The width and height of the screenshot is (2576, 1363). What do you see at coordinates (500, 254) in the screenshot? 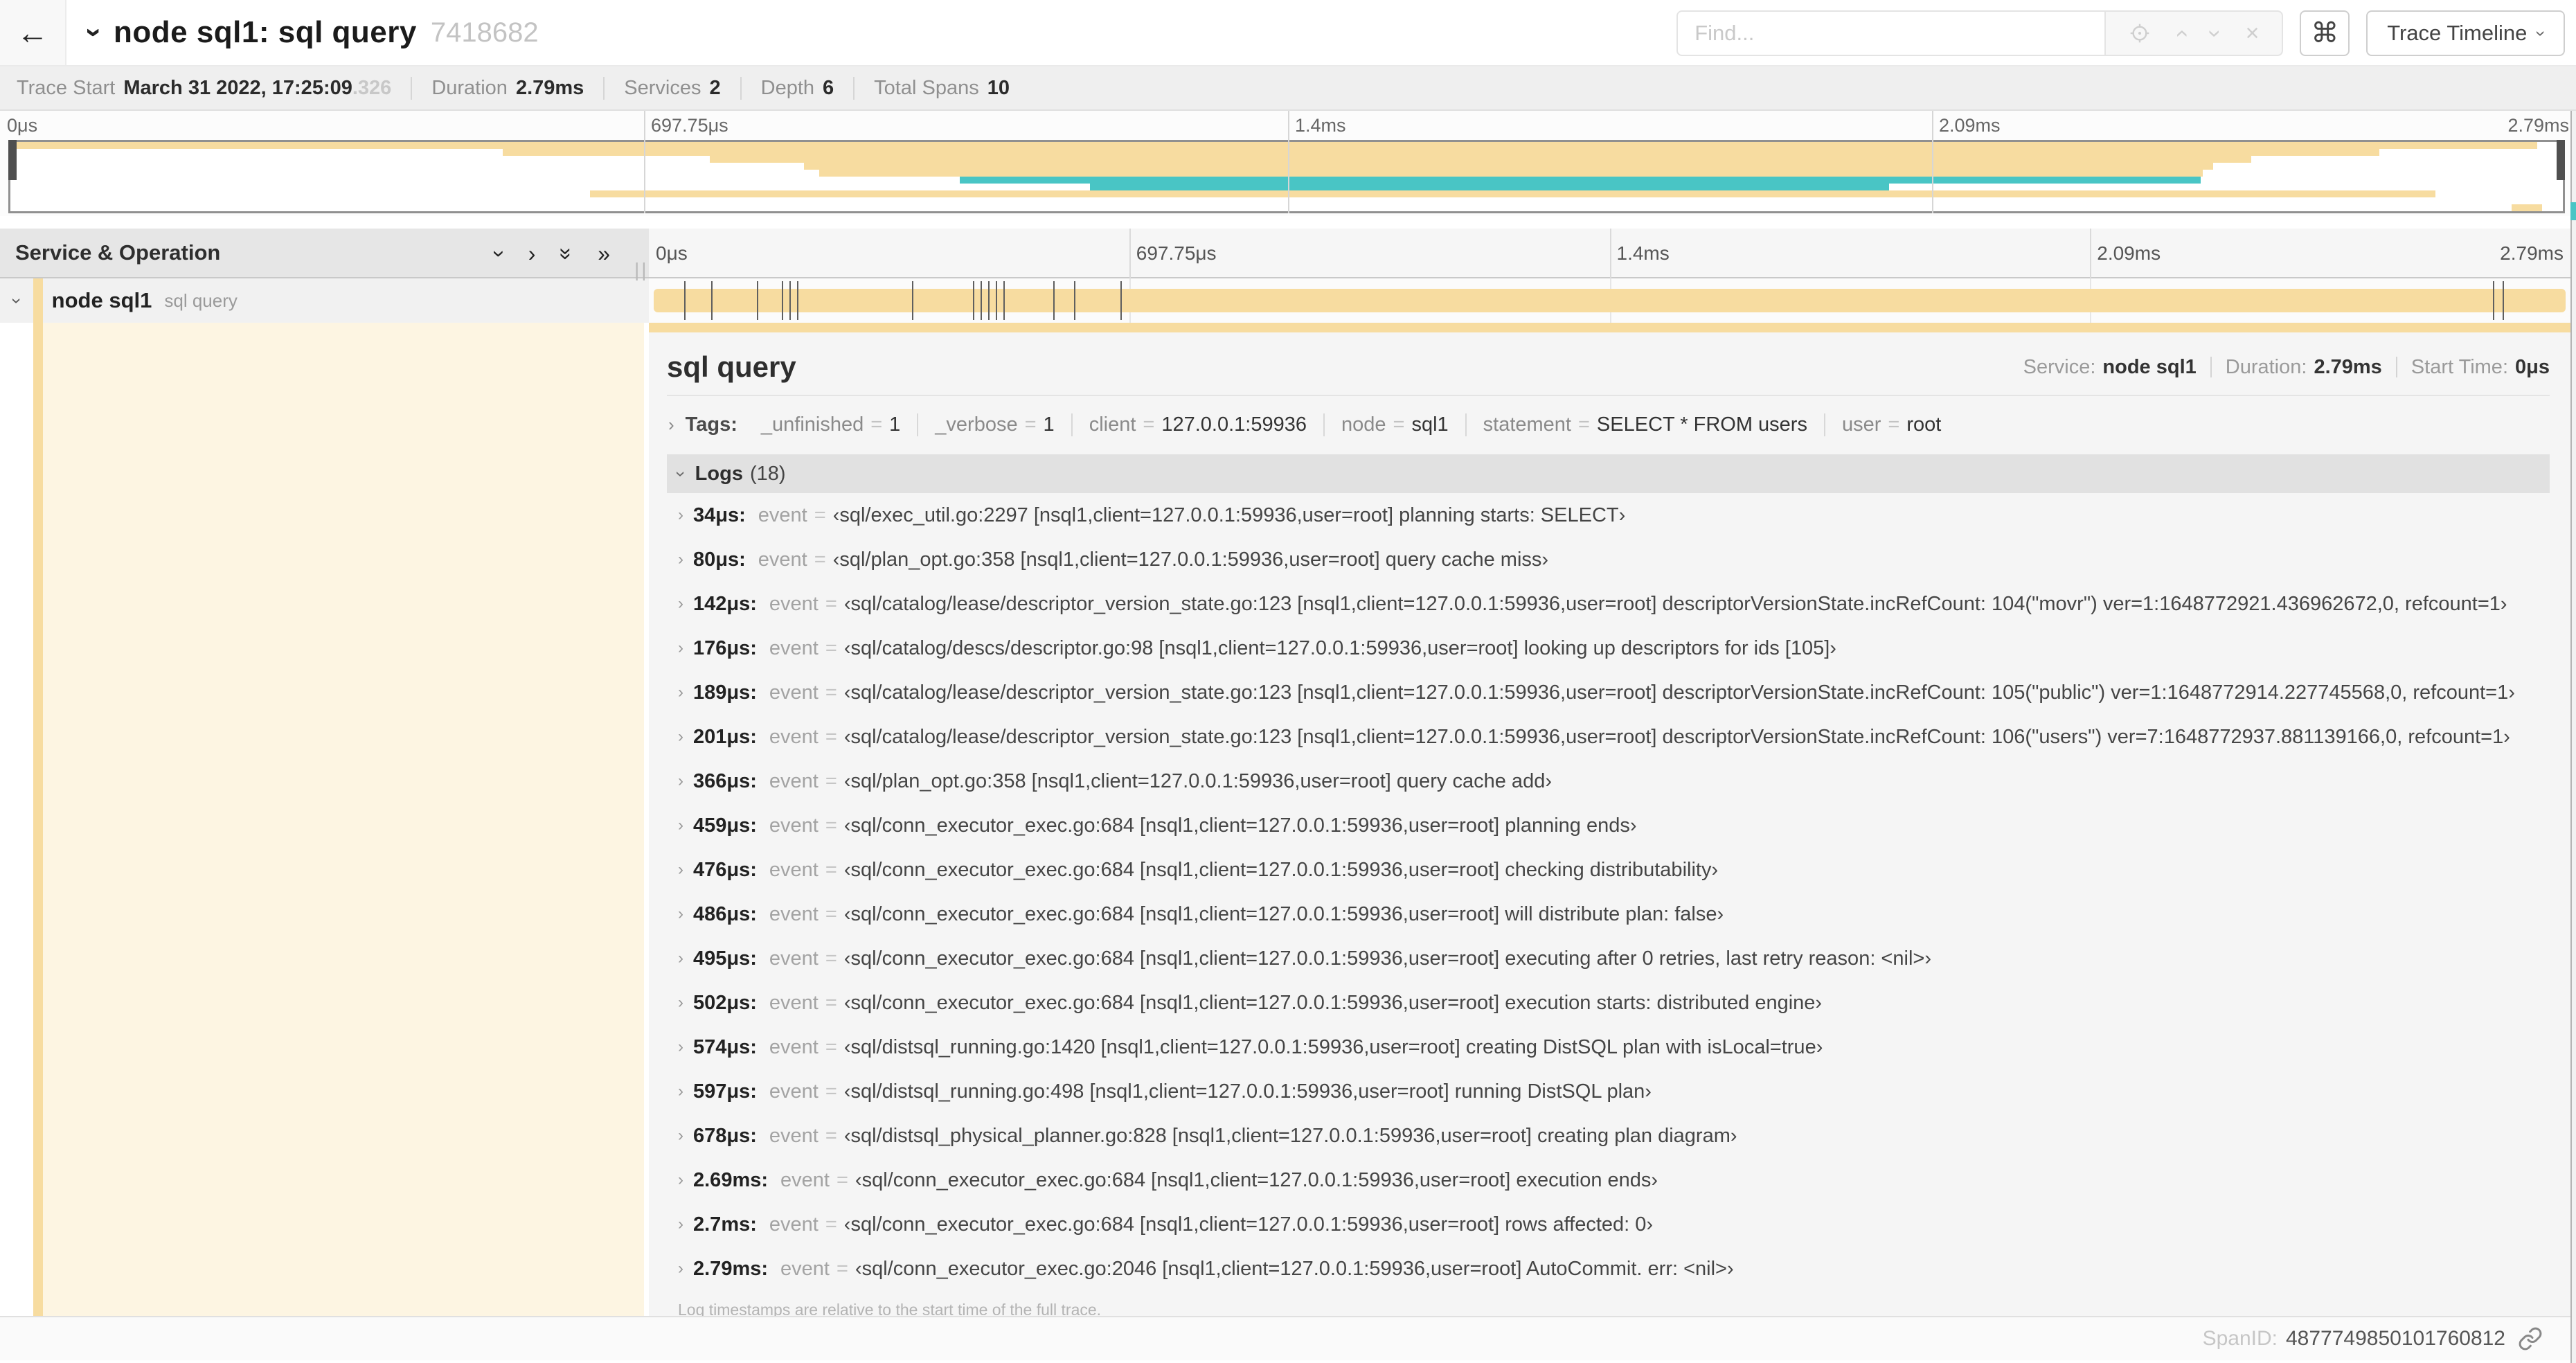
I see `collapse-one-icon: ›` at bounding box center [500, 254].